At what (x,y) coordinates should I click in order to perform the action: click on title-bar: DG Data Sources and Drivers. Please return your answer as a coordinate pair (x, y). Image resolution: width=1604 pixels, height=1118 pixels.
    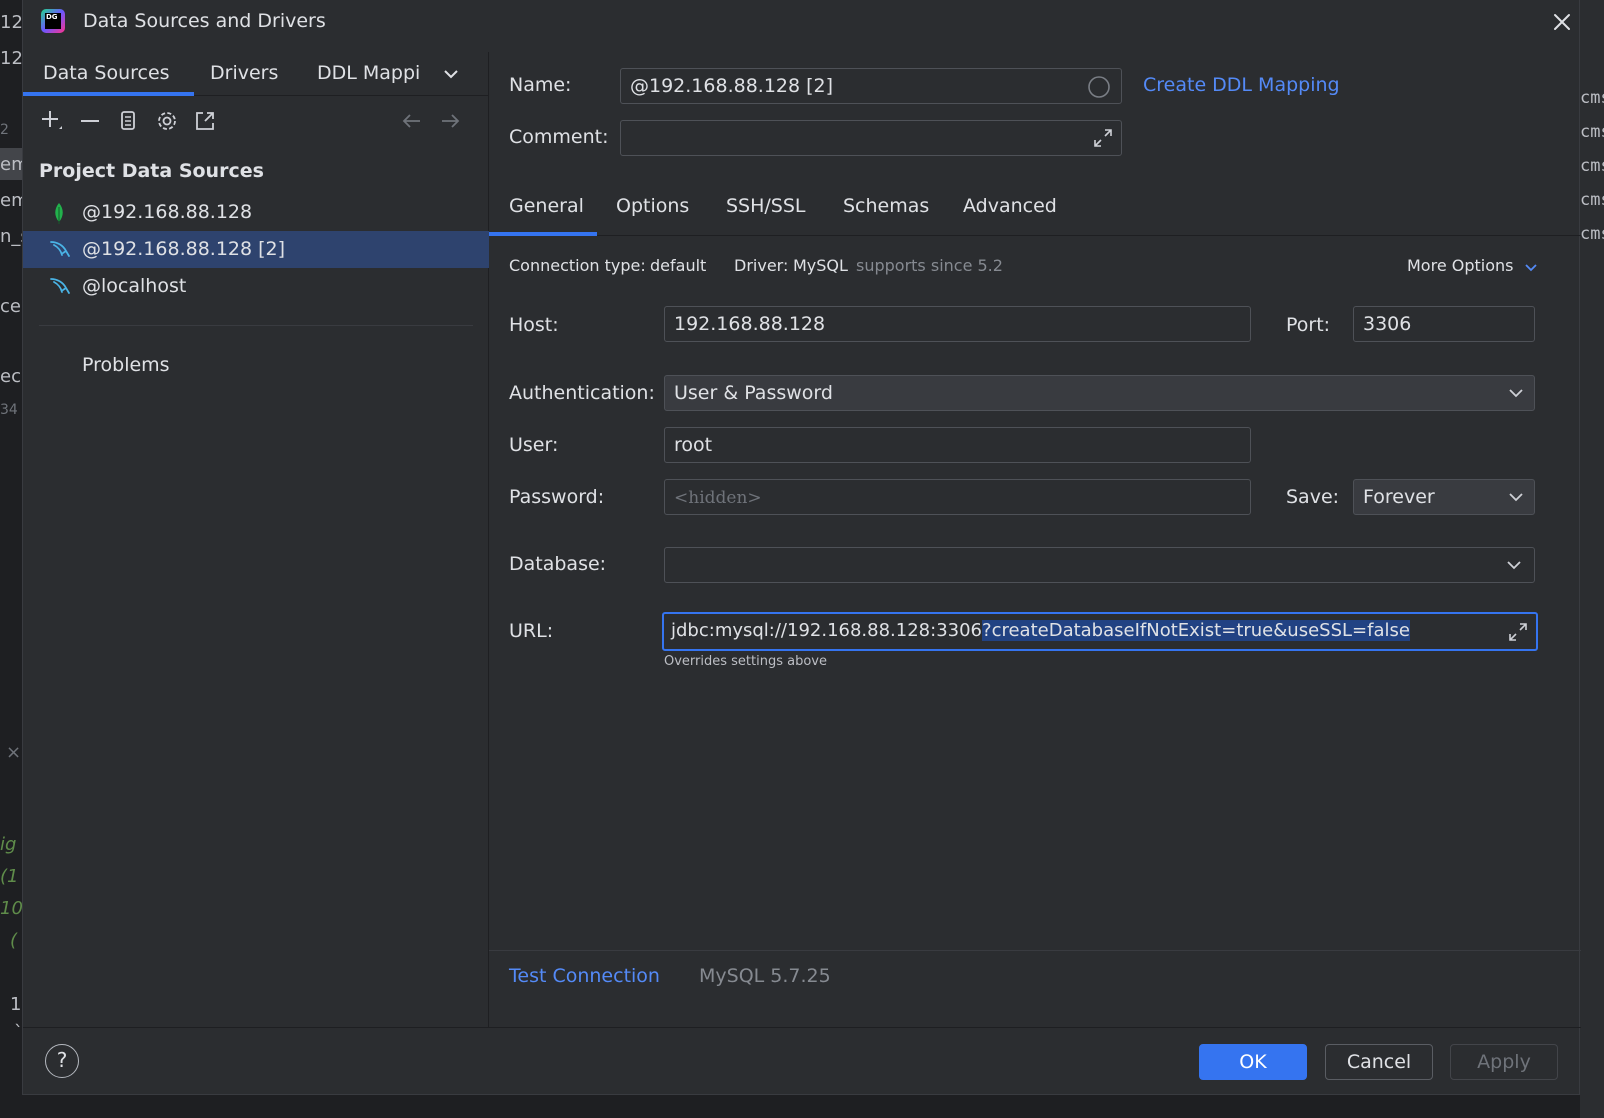
    Looking at the image, I should click on (802, 22).